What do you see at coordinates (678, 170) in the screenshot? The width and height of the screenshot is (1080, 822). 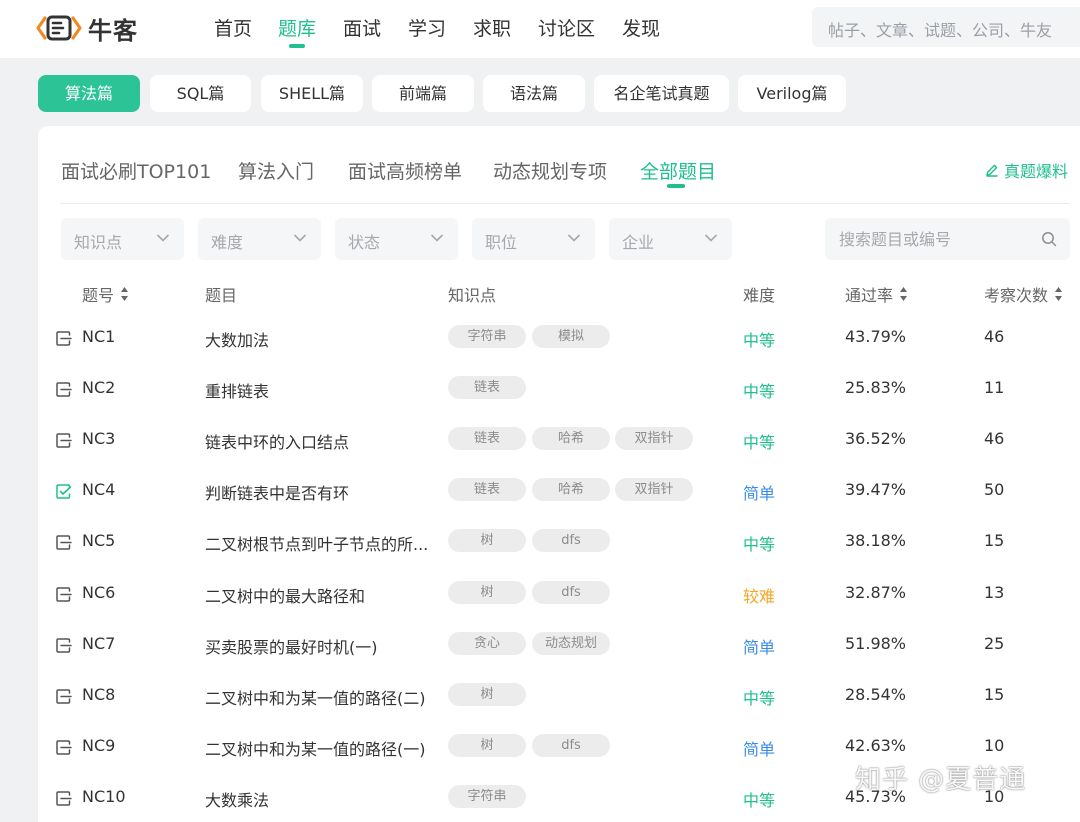 I see `tab-all-questions: 全部题目` at bounding box center [678, 170].